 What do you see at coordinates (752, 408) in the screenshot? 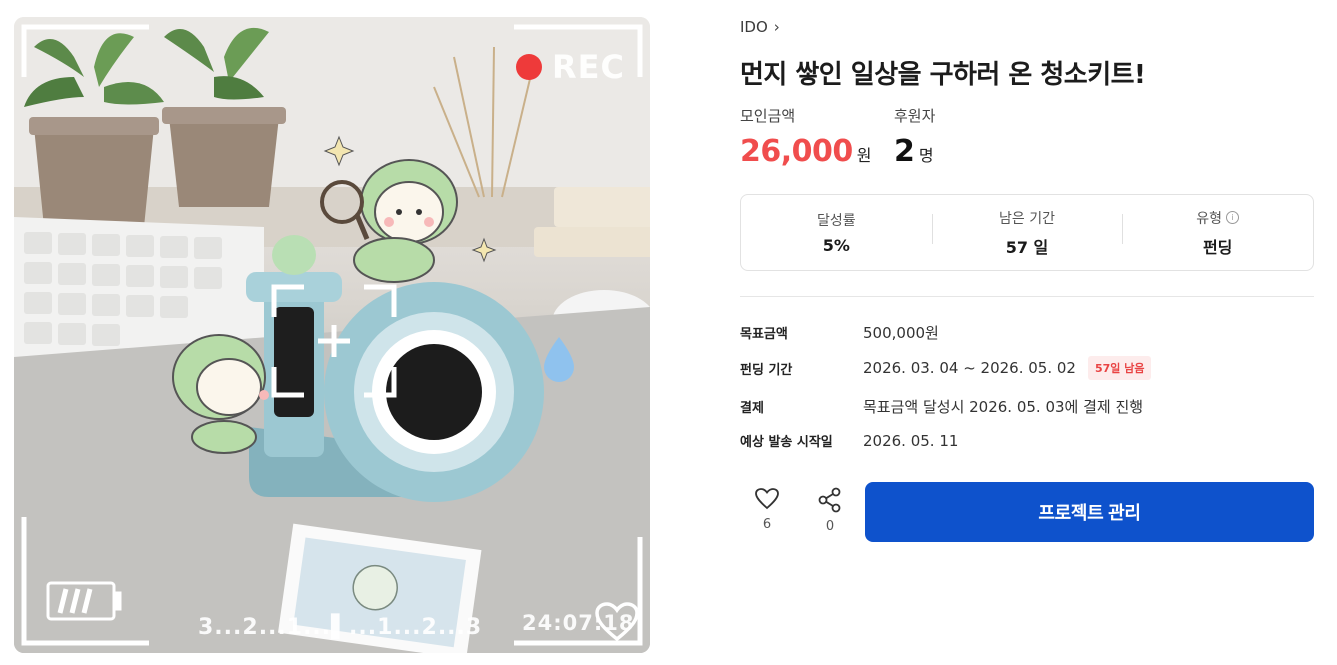
I see `payment-label: 결제` at bounding box center [752, 408].